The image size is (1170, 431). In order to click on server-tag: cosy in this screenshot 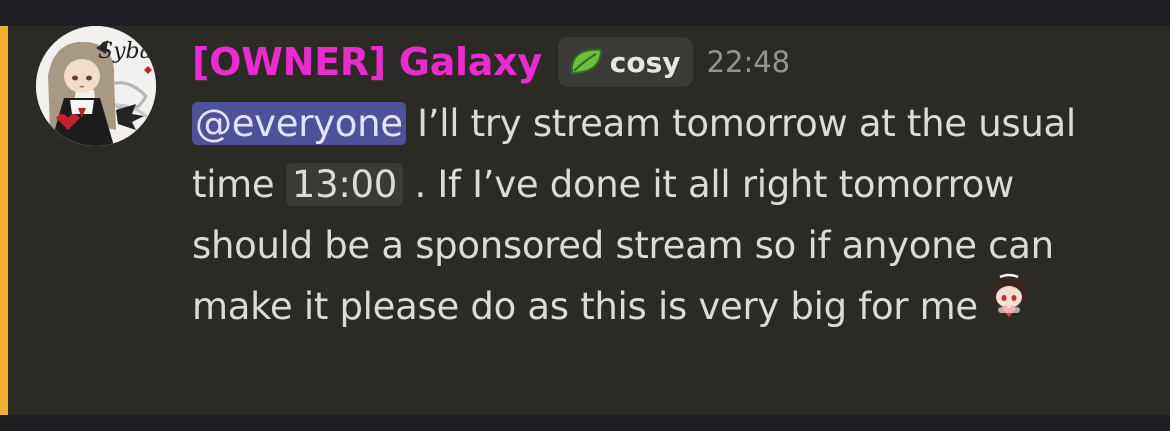, I will do `click(625, 62)`.